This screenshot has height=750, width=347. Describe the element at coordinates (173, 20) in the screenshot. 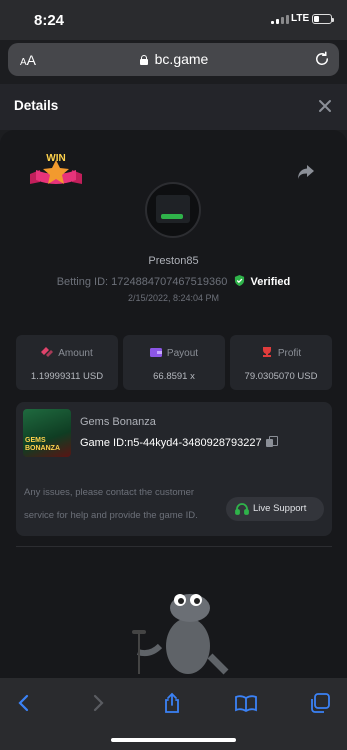

I see `status-bar: 8:24 LTE` at that location.